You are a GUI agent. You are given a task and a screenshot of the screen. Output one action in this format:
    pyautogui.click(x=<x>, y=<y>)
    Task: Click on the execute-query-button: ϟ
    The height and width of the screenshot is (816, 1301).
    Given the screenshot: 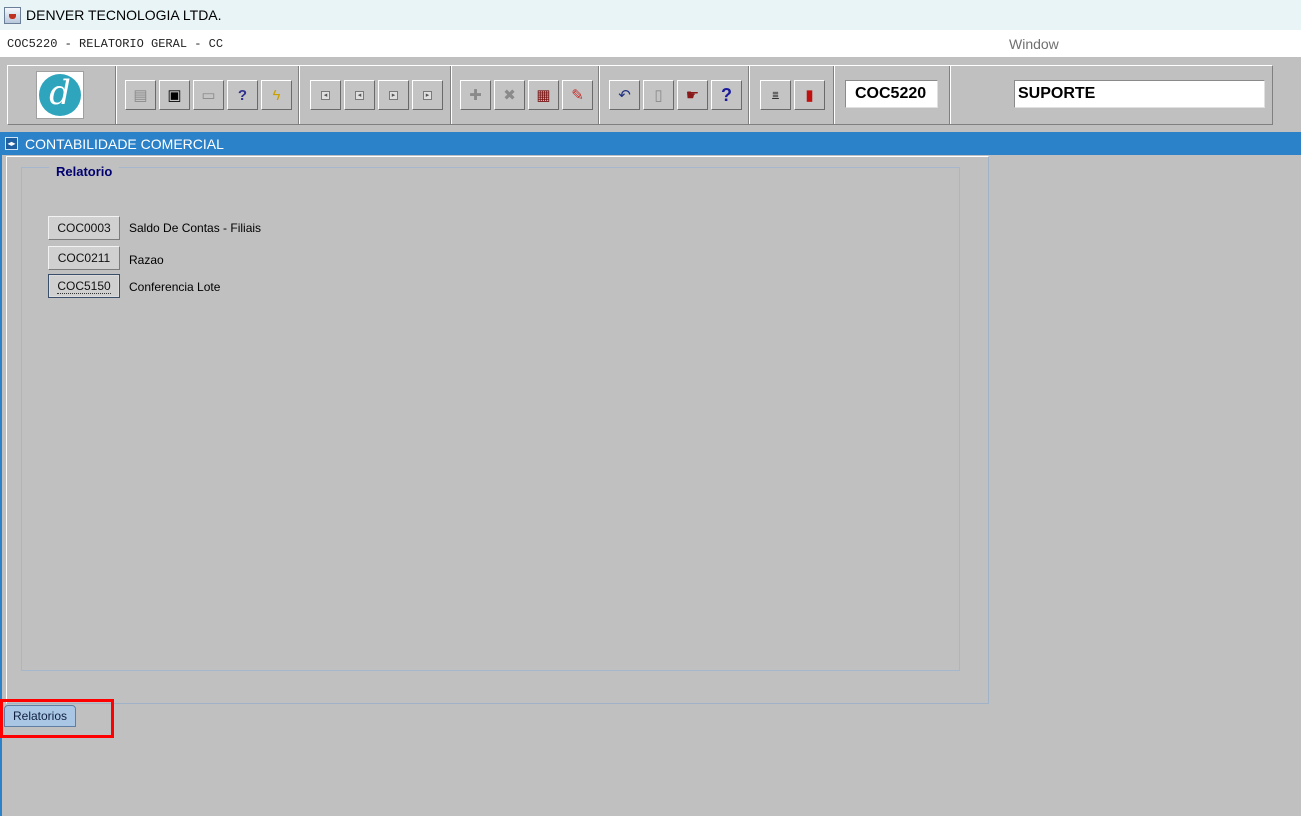 What is the action you would take?
    pyautogui.click(x=276, y=95)
    